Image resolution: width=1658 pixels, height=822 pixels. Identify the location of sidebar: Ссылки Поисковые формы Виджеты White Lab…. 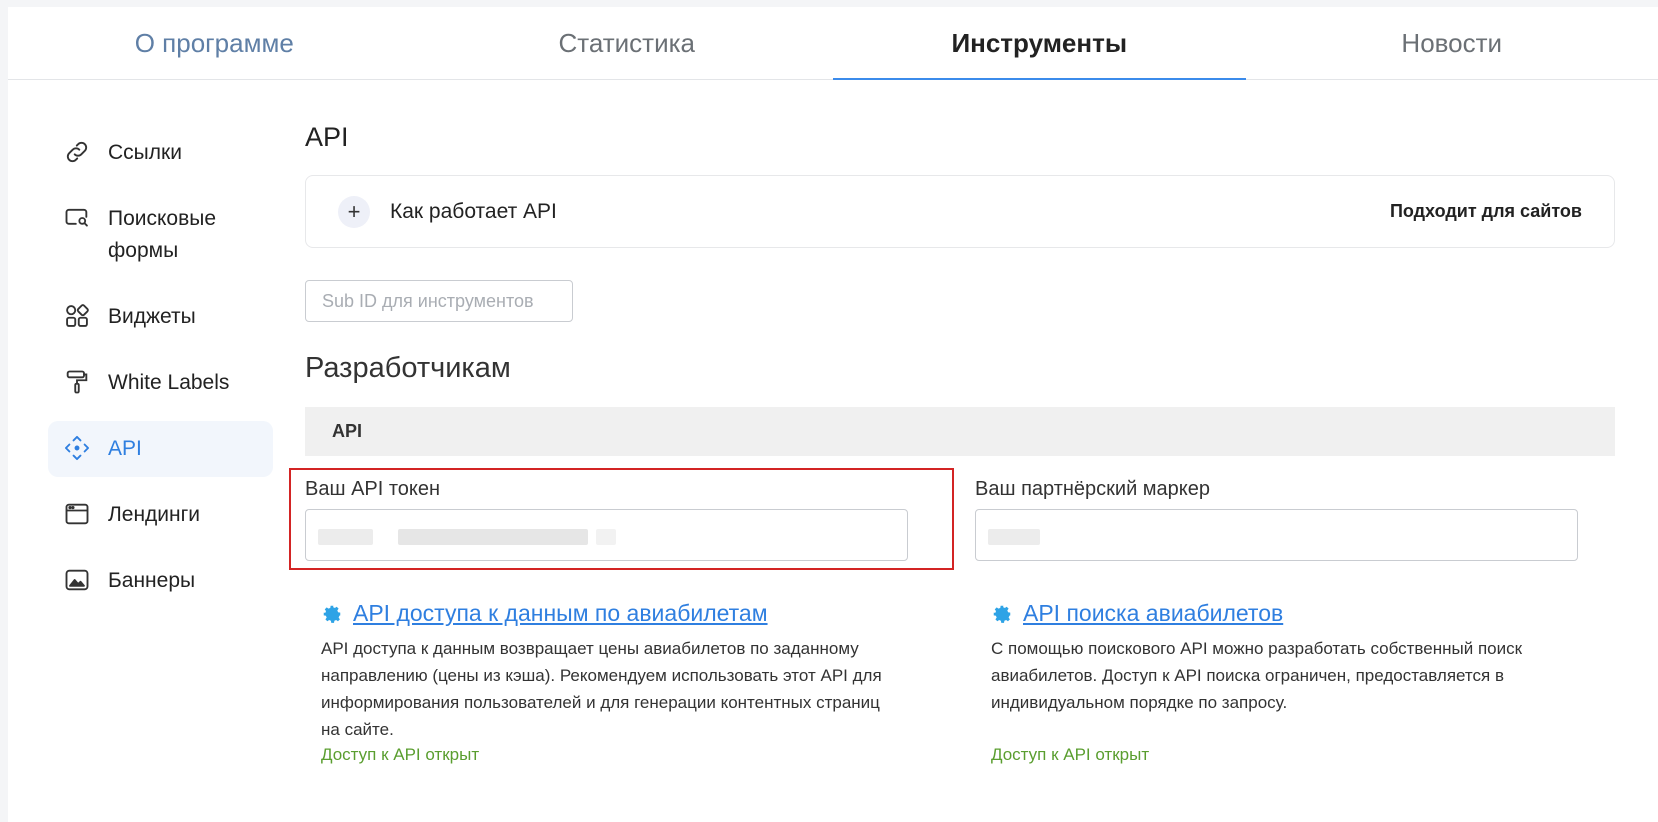
(160, 372).